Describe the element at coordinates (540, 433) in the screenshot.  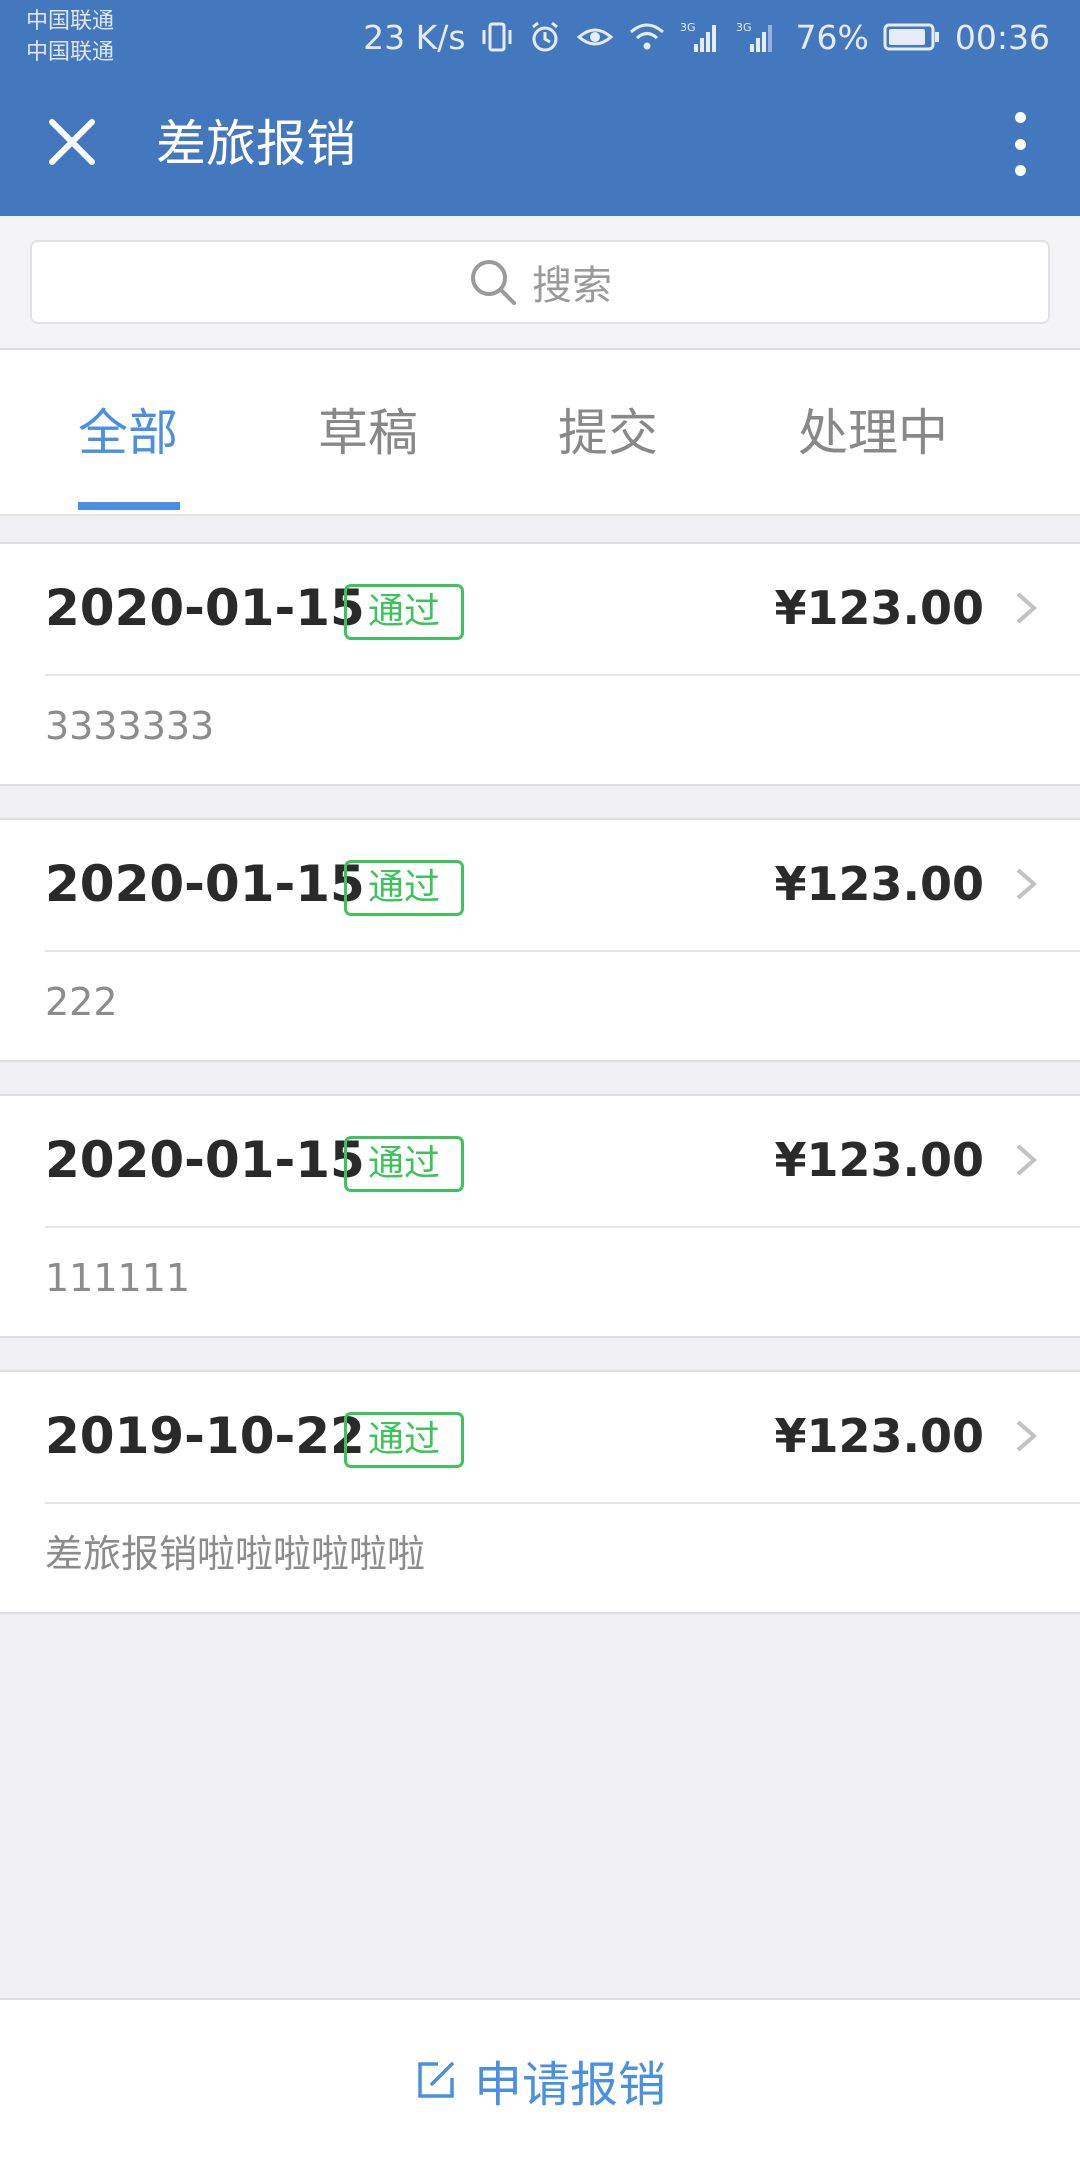
I see `filter-tabs: 全部 草稿 提交 处理中` at that location.